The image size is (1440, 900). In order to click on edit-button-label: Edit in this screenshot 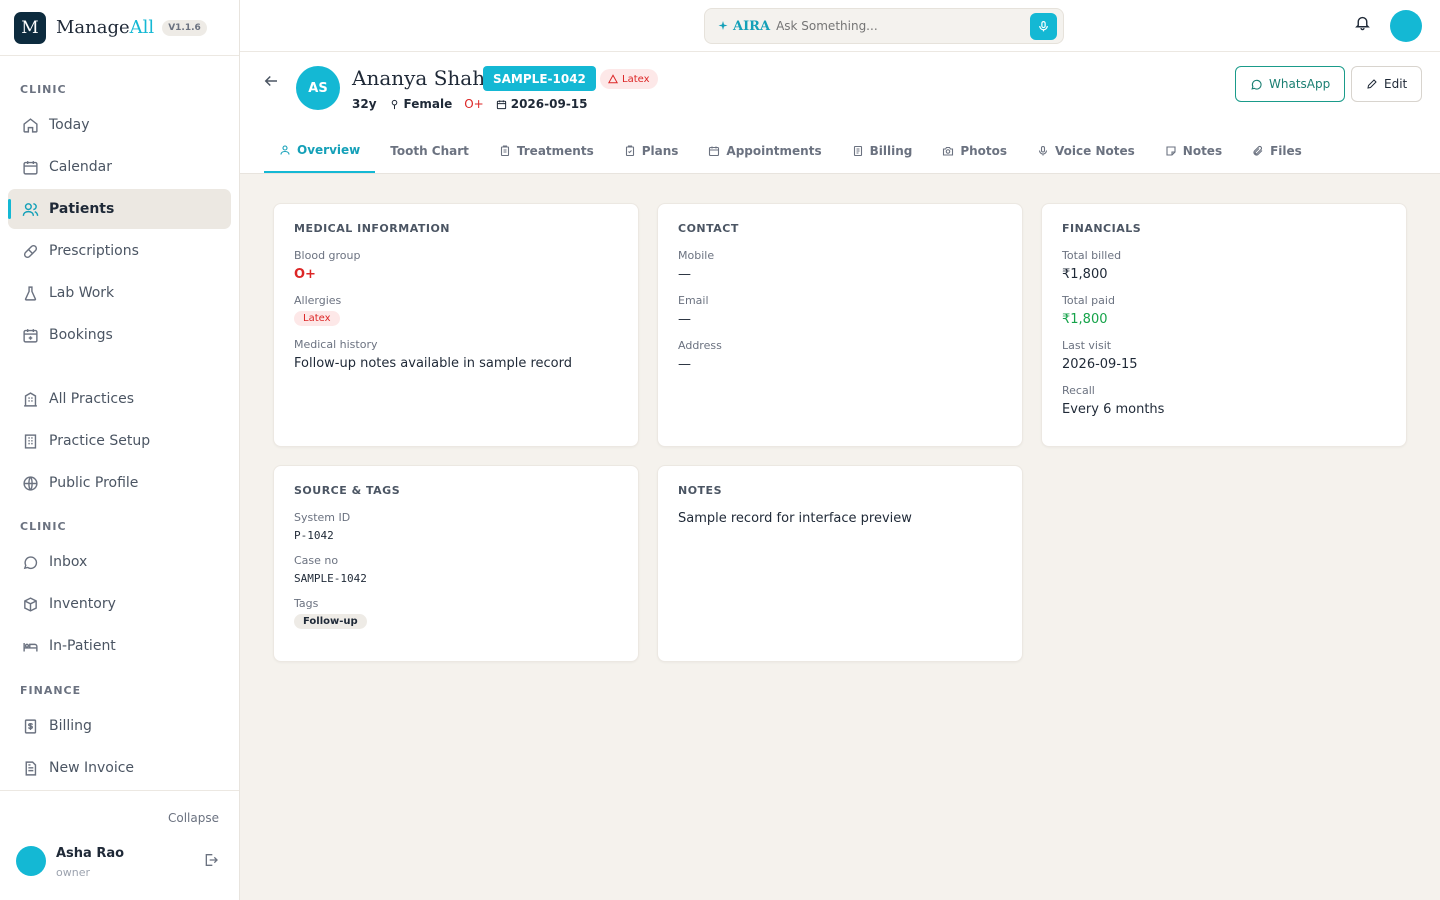, I will do `click(1396, 84)`.